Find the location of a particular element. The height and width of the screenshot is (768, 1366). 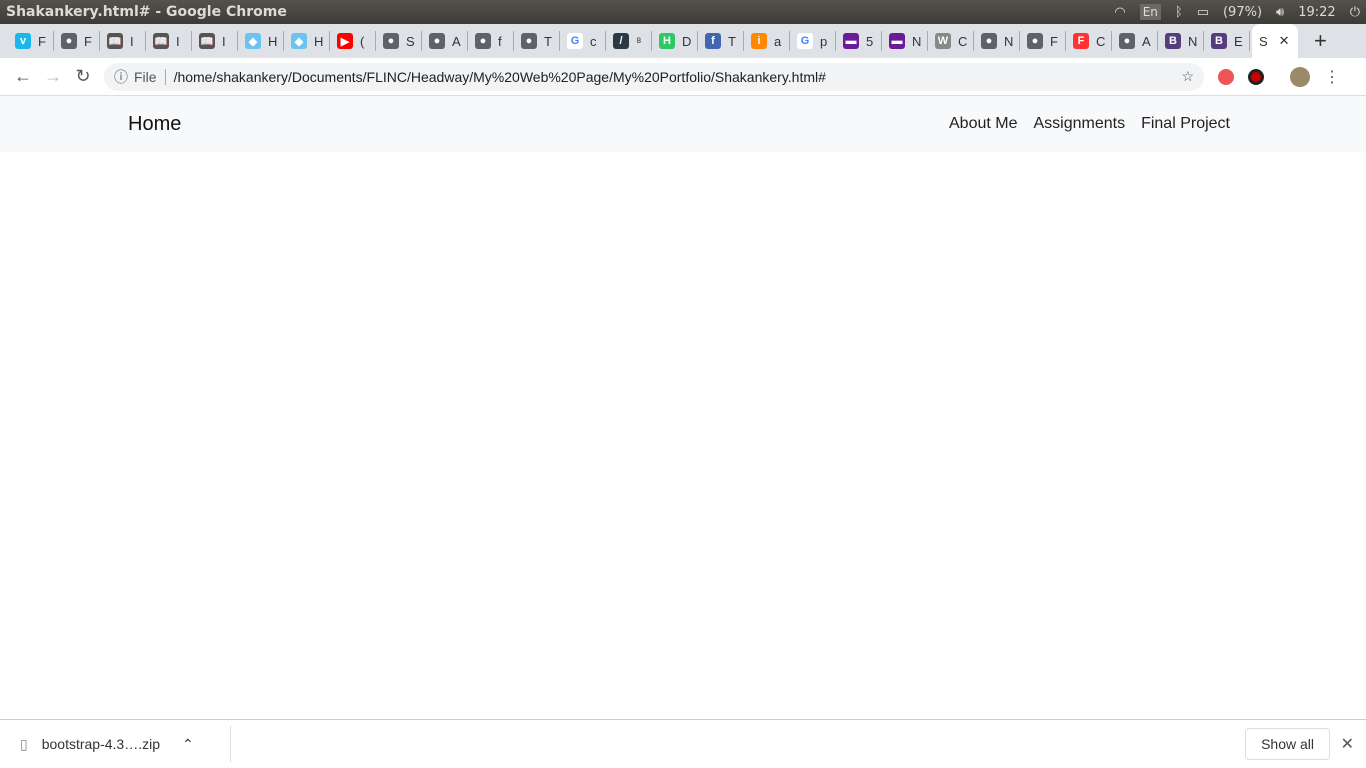

tab: ● f is located at coordinates (491, 41).